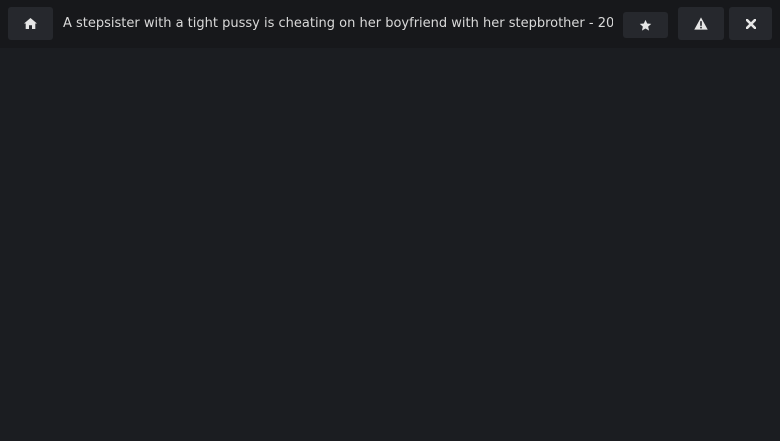 The width and height of the screenshot is (780, 441). I want to click on close-icon, so click(750, 23).